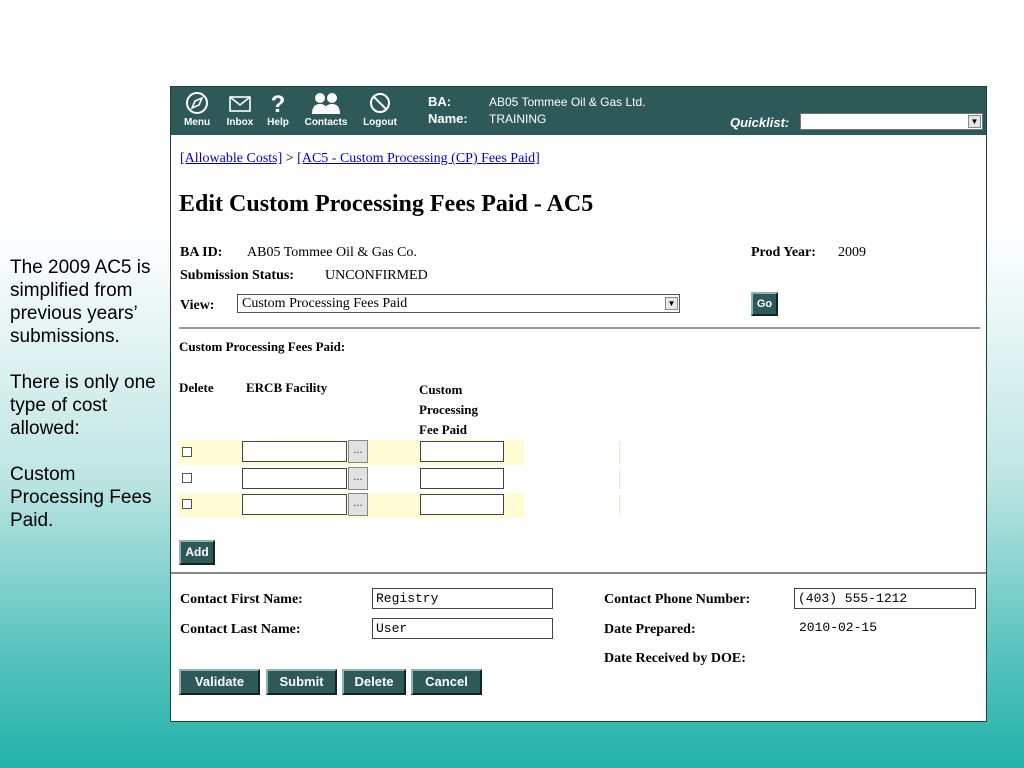 This screenshot has width=1024, height=768. What do you see at coordinates (237, 275) in the screenshot?
I see `submission-status-label: Submission Status:` at bounding box center [237, 275].